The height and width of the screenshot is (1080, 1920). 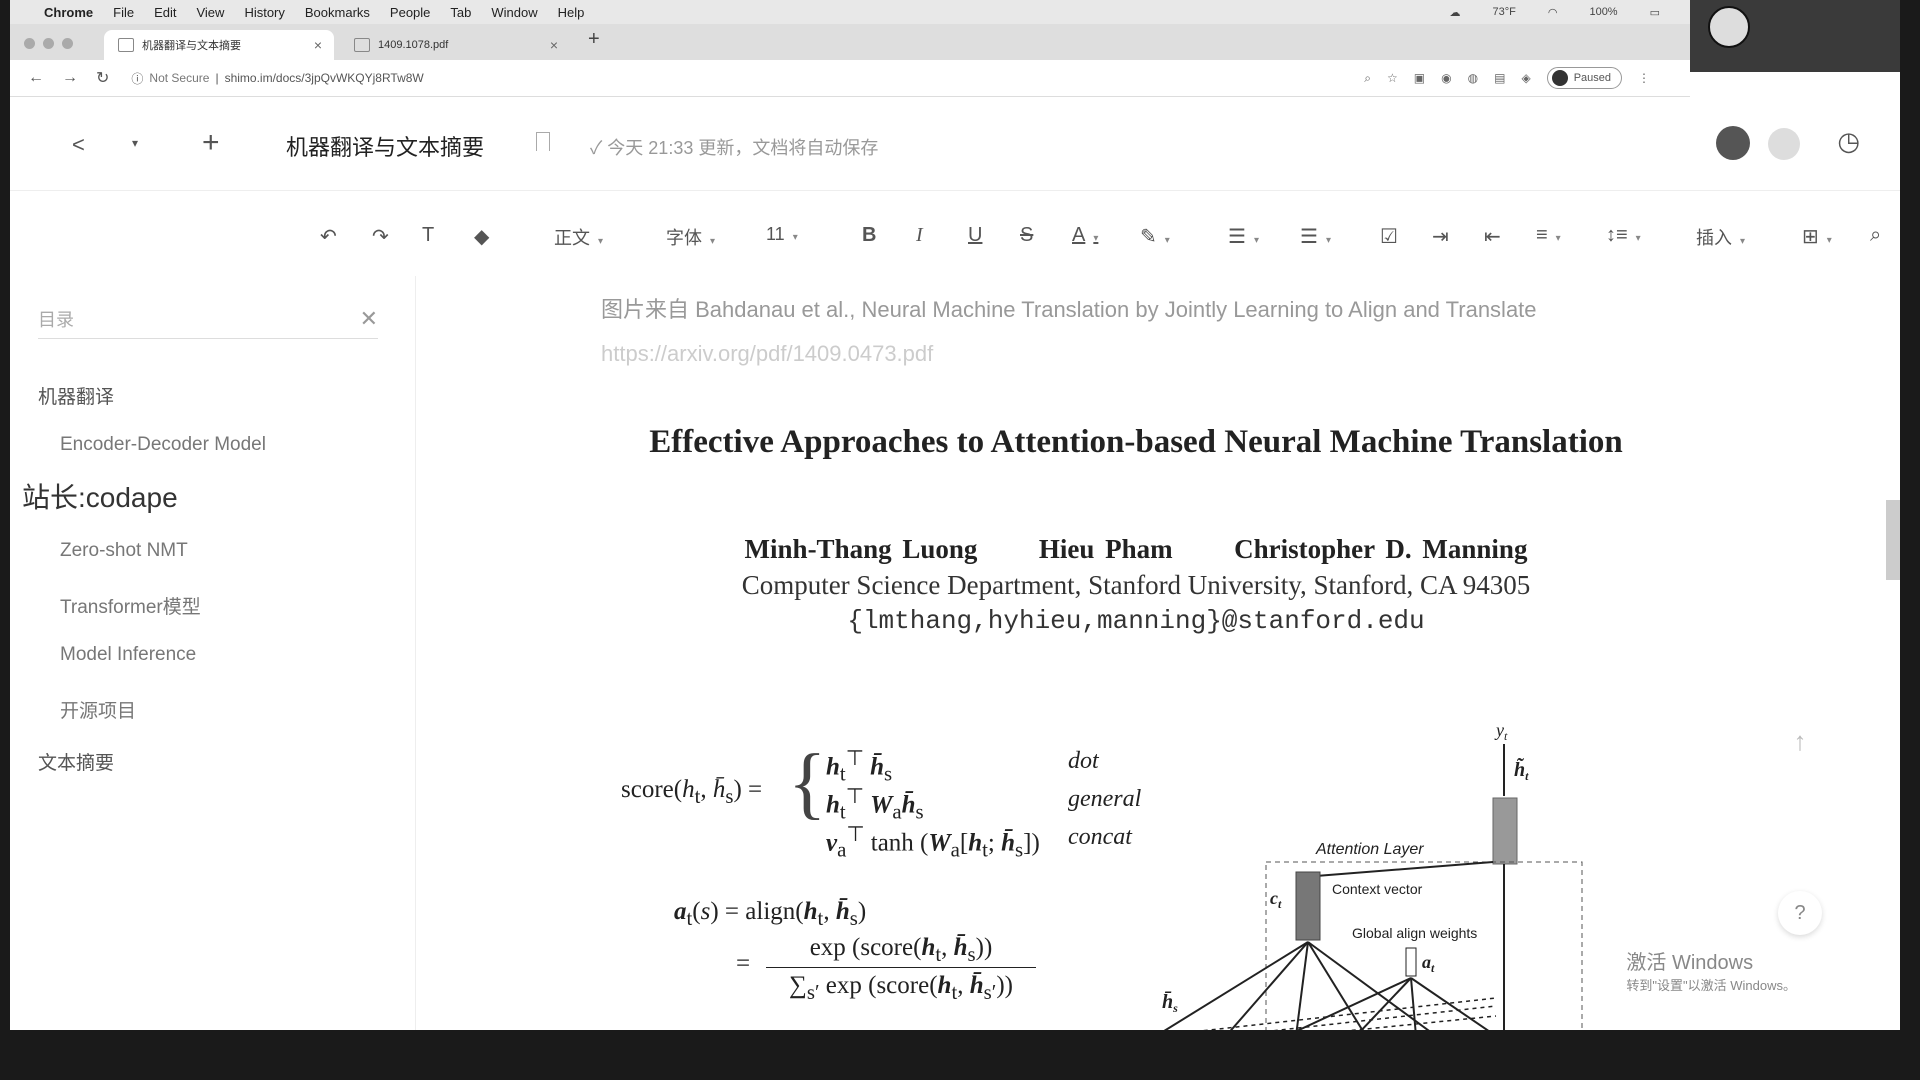 What do you see at coordinates (1419, 78) in the screenshot?
I see `extension-icon: ▣` at bounding box center [1419, 78].